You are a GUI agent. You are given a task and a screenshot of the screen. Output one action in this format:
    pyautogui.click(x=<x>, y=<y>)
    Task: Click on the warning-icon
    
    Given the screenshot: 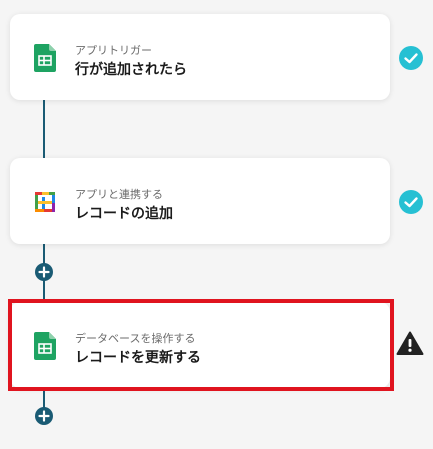 What is the action you would take?
    pyautogui.click(x=410, y=343)
    